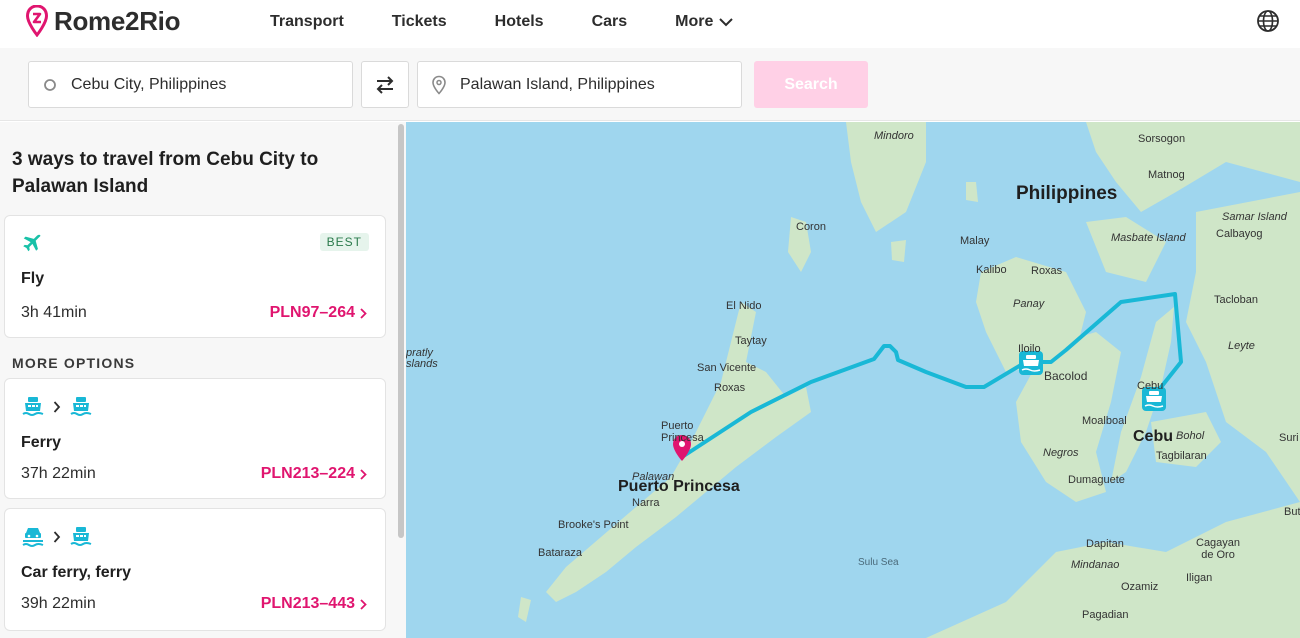 The height and width of the screenshot is (638, 1300). I want to click on chevron-down-icon, so click(726, 21).